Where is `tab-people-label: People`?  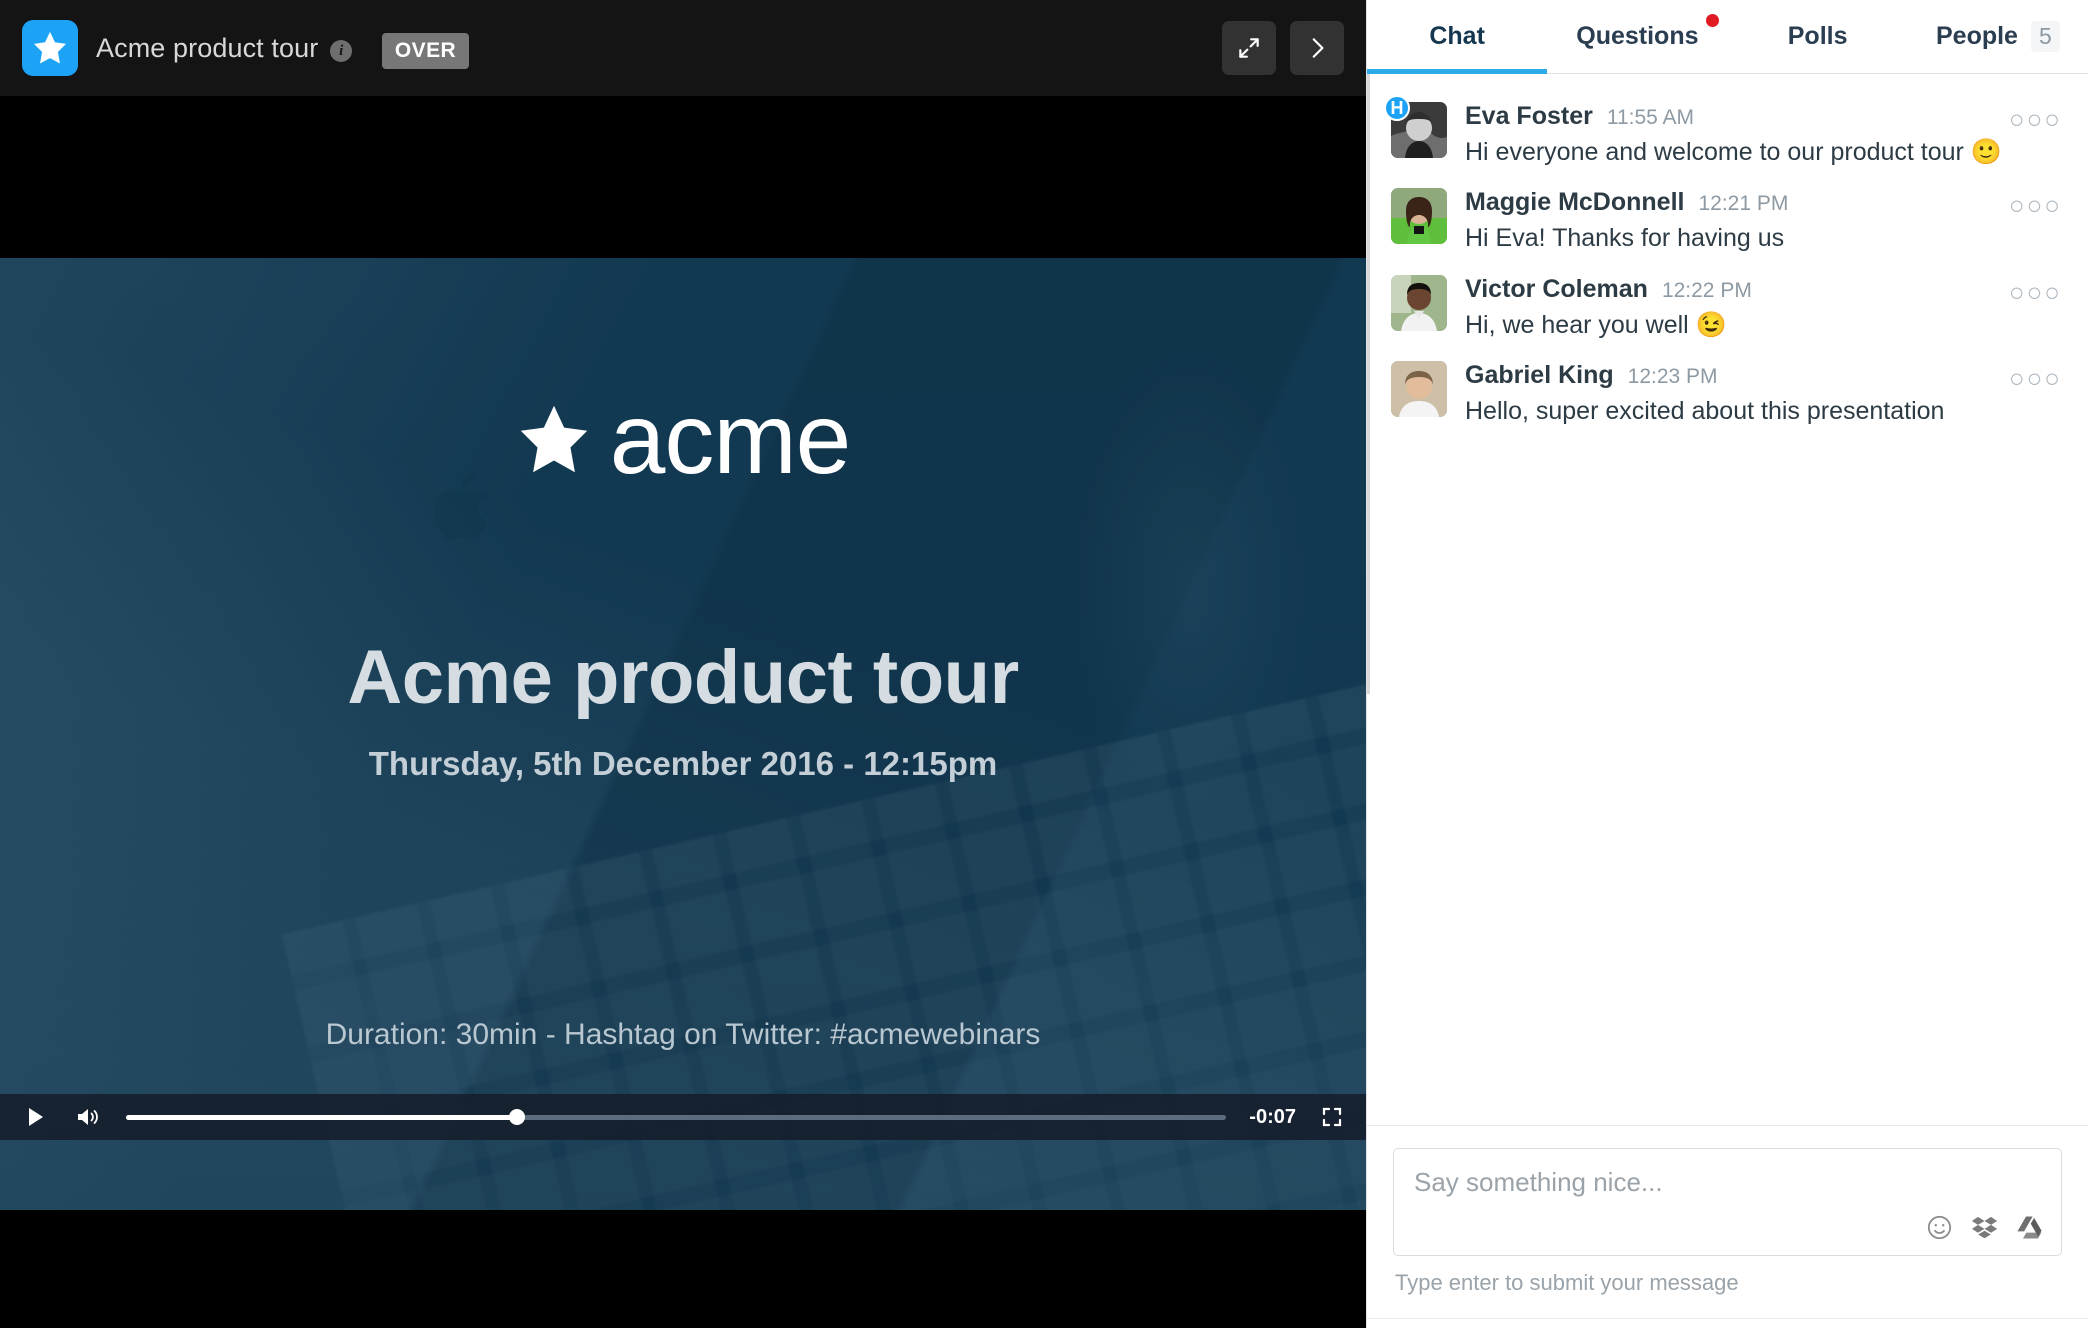 tab-people-label: People is located at coordinates (1976, 36).